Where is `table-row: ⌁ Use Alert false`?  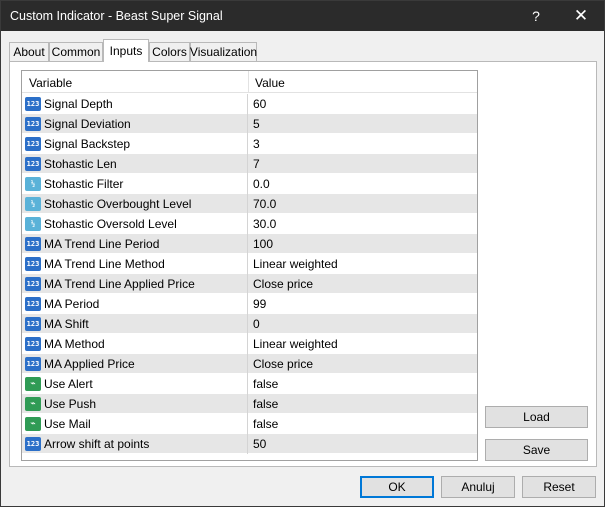 table-row: ⌁ Use Alert false is located at coordinates (249, 384).